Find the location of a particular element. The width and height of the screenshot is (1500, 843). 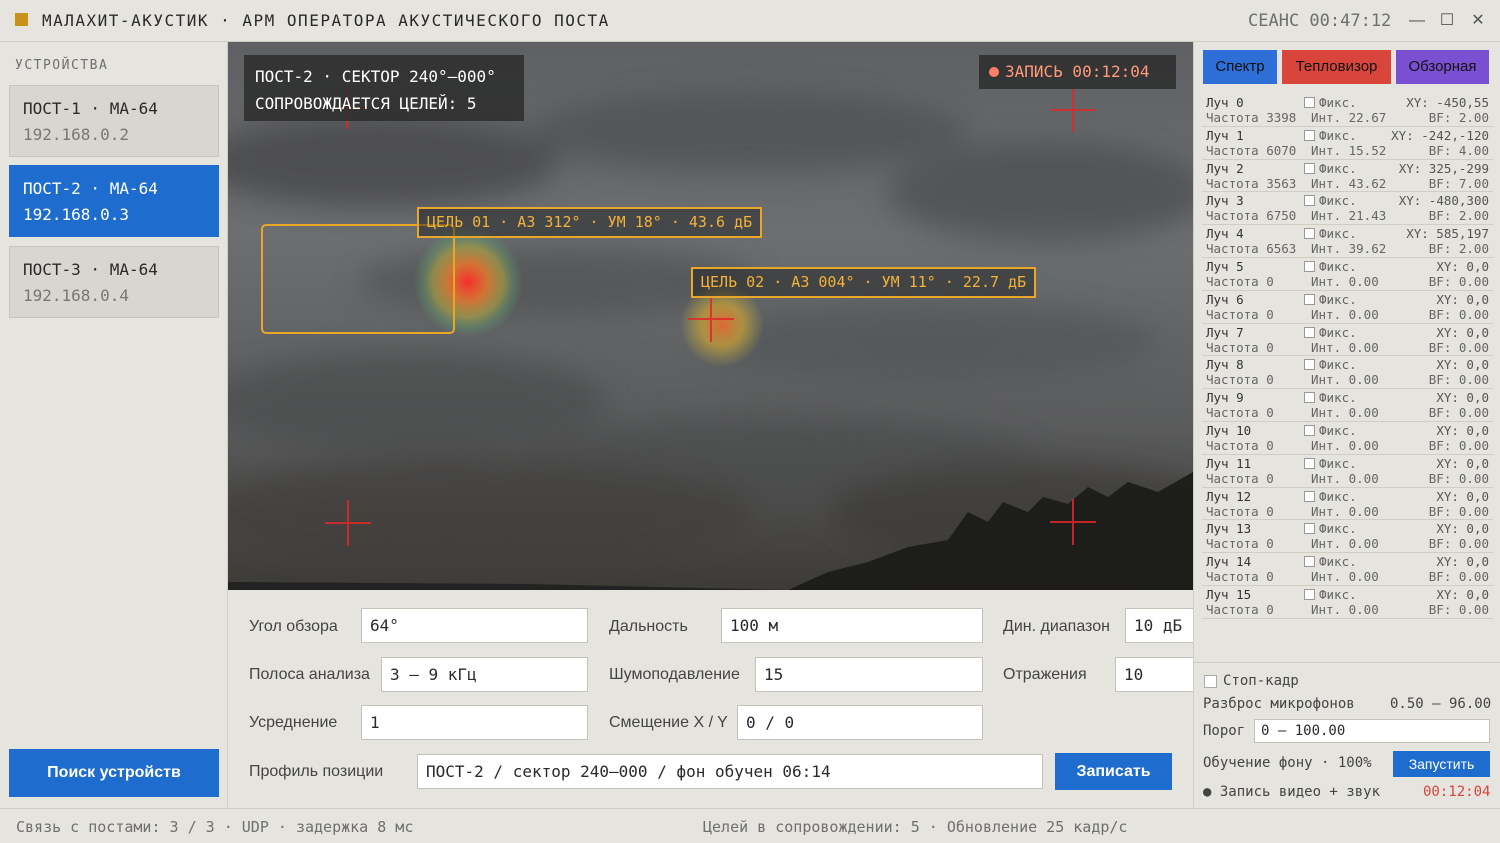

target-label-01: ЦЕЛЬ 01 · АЗ 312° · УМ 18° · 43.6 дБ is located at coordinates (590, 222).